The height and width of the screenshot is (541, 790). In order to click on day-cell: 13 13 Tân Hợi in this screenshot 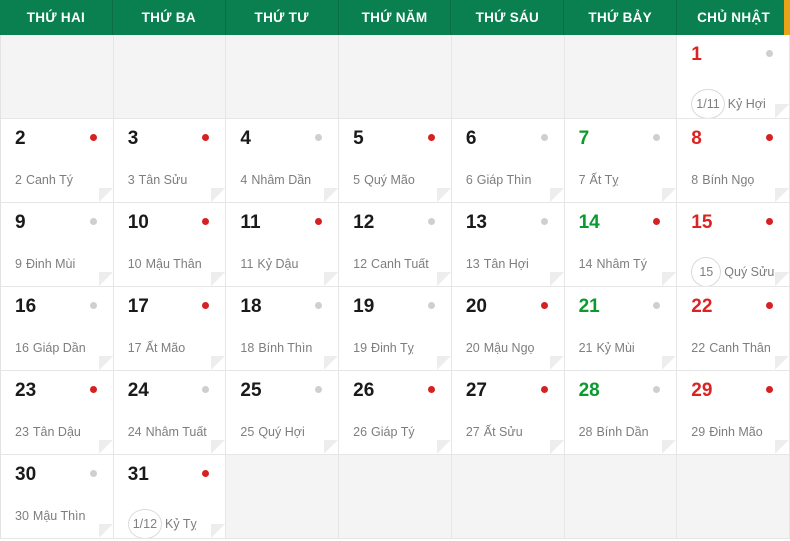, I will do `click(508, 245)`.